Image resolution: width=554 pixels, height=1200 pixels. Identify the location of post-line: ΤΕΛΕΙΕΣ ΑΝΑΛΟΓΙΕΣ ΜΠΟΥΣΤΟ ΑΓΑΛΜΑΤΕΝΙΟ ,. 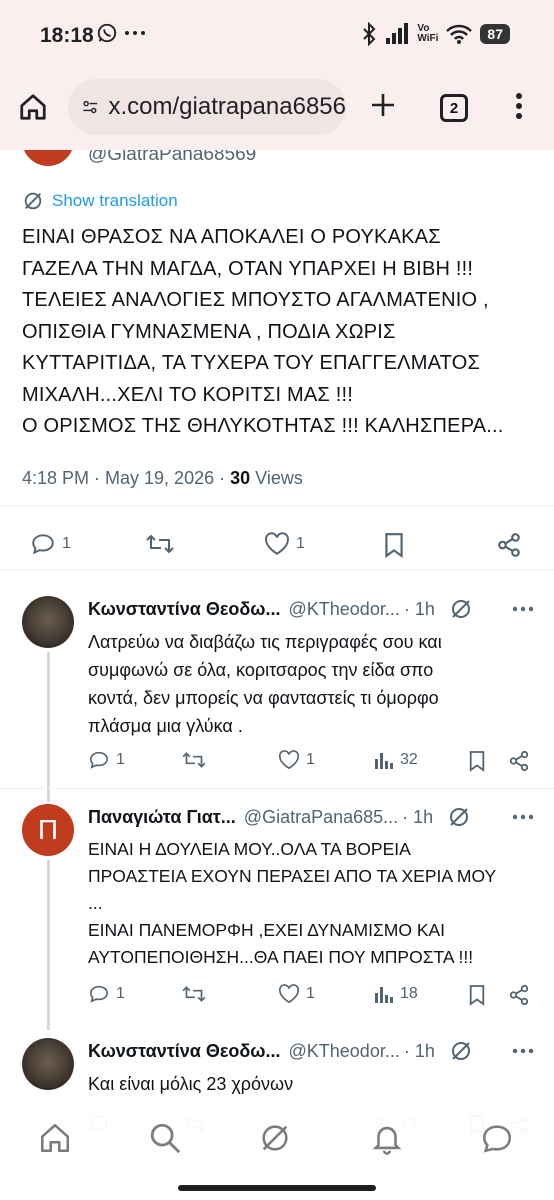
(255, 300).